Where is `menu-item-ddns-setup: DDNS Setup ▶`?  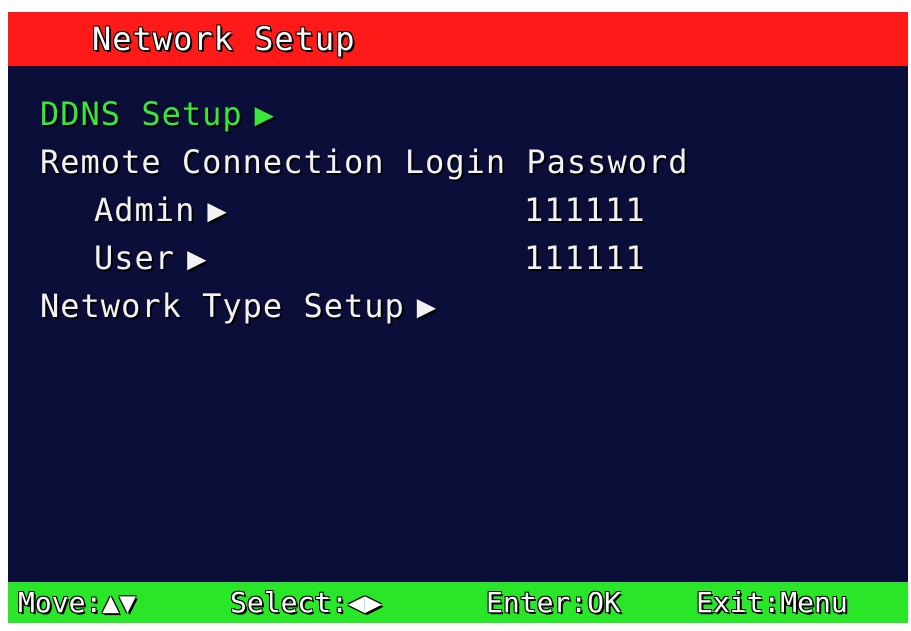 menu-item-ddns-setup: DDNS Setup ▶ is located at coordinates (157, 114).